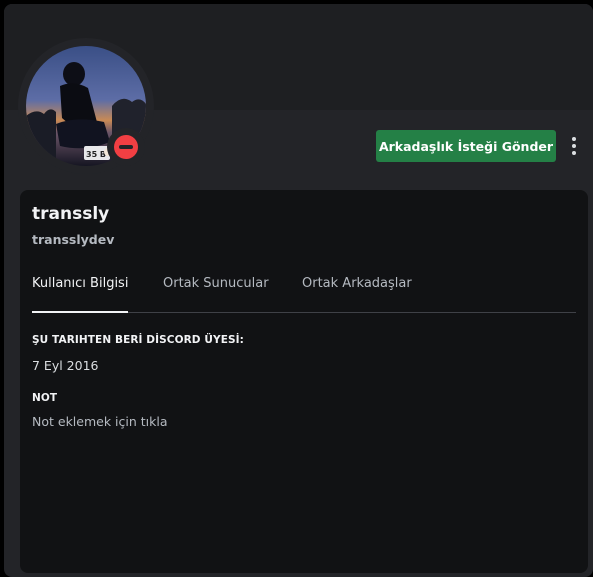 This screenshot has height=577, width=593. Describe the element at coordinates (73, 239) in the screenshot. I see `username: transslydev` at that location.